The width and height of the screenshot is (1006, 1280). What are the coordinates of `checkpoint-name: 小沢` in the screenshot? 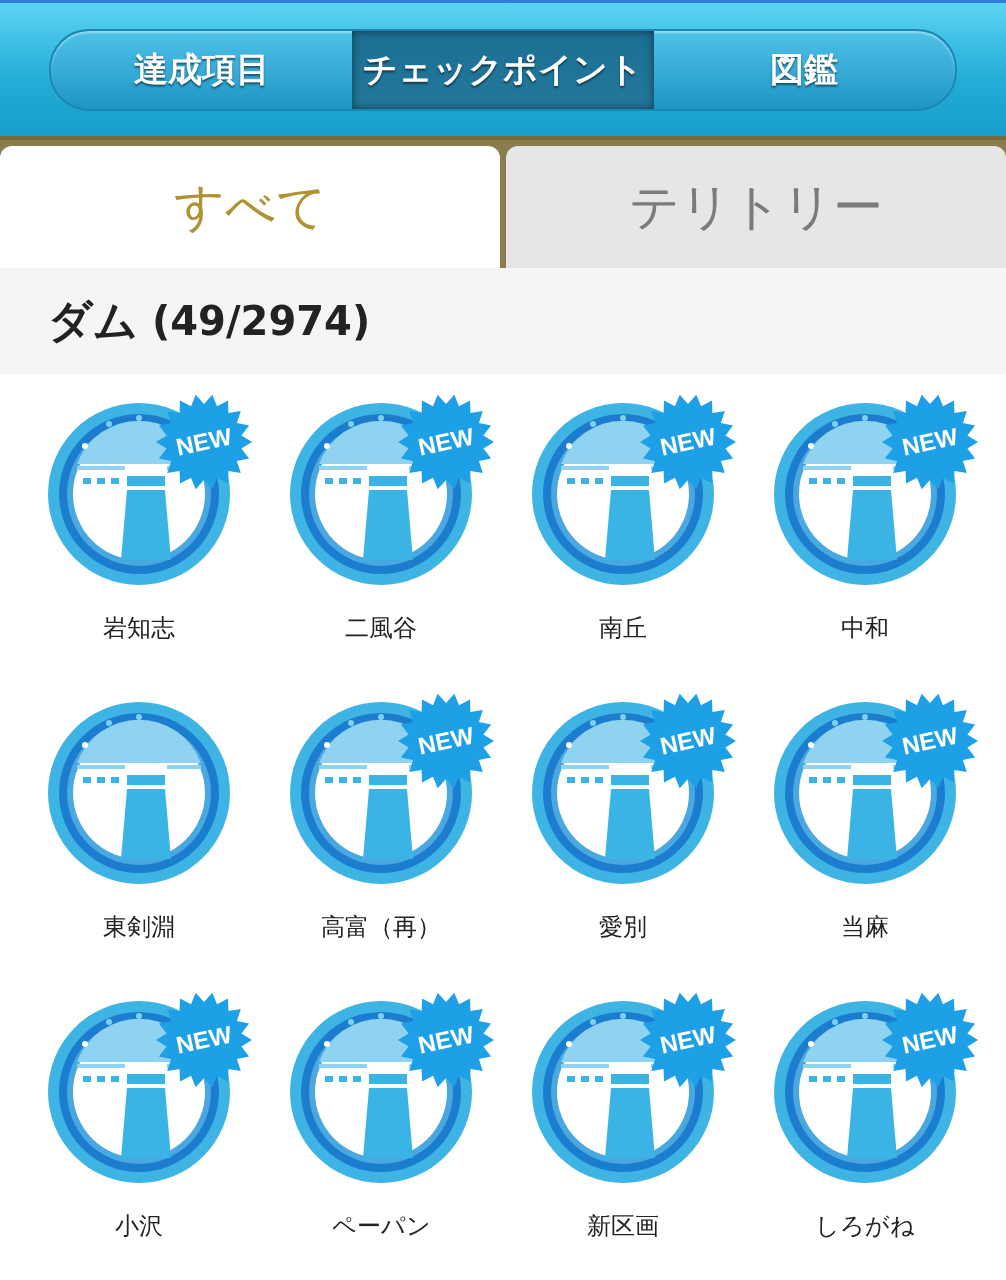 It's located at (139, 1226).